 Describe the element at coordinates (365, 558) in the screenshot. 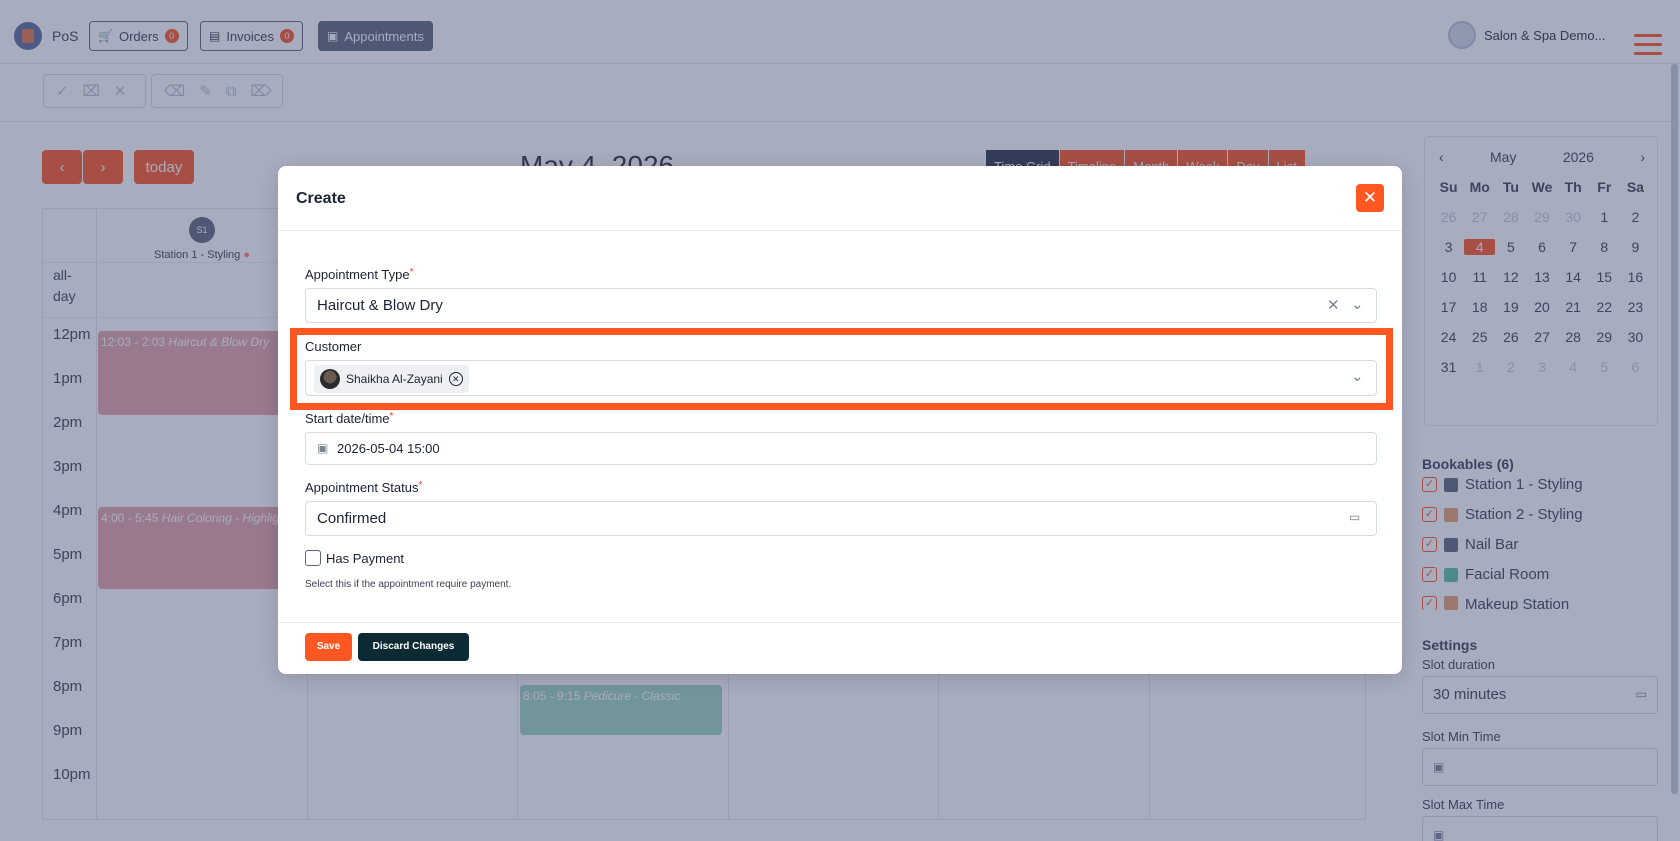

I see `has-payment-label: Has Payment` at that location.